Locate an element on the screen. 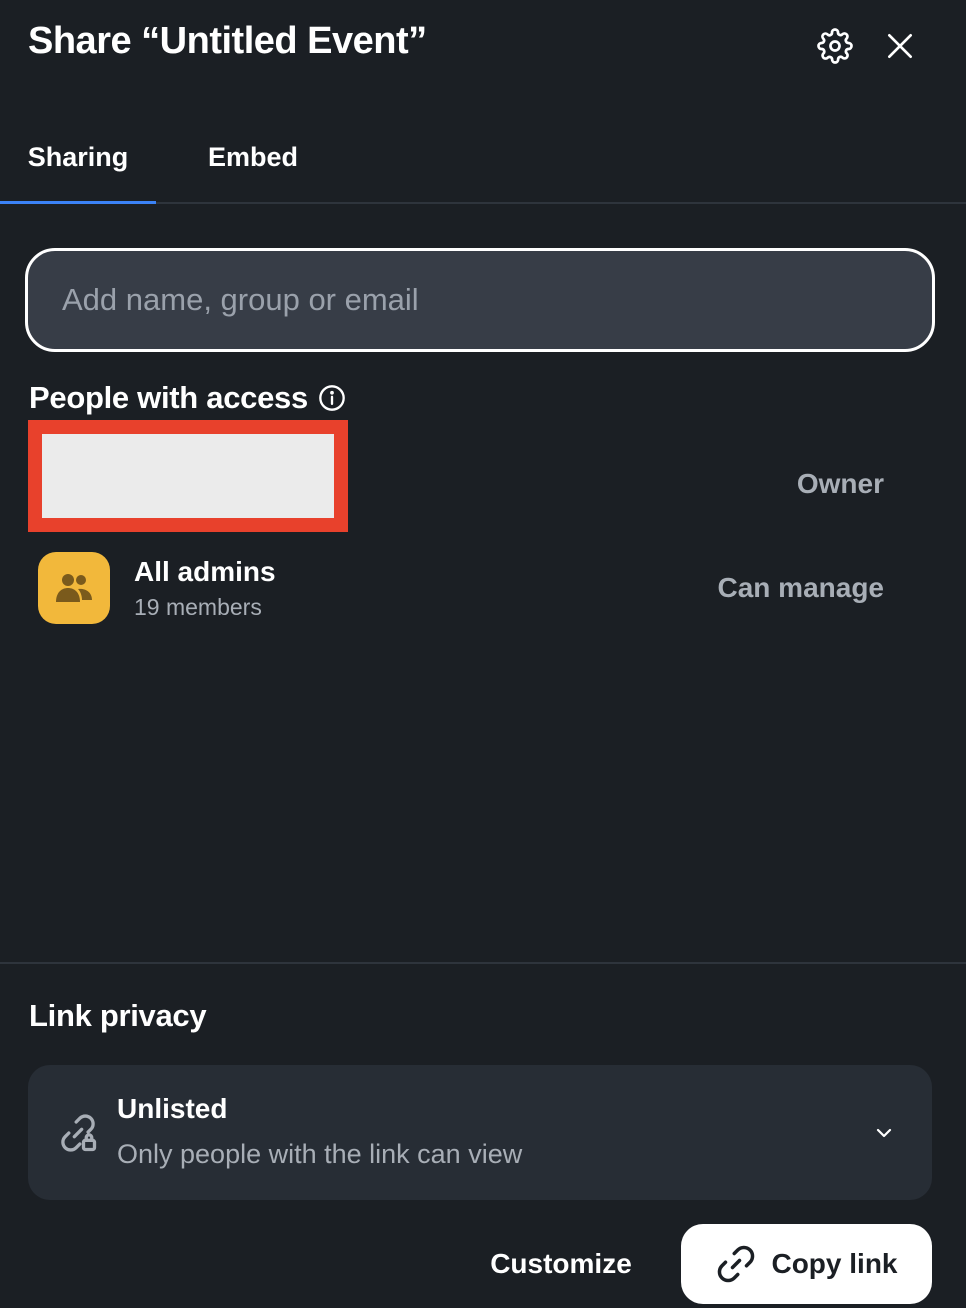 The width and height of the screenshot is (966, 1308). link-lock-icon is located at coordinates (79, 1133).